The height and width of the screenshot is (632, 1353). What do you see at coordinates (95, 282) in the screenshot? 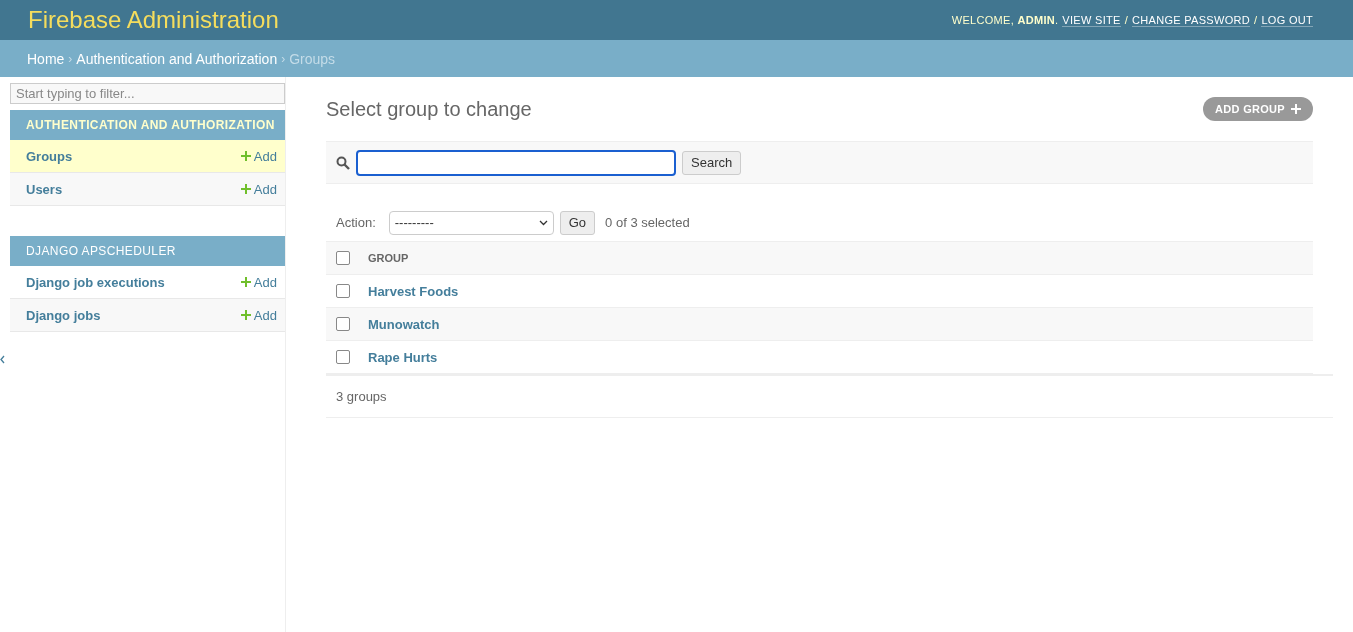
I see `model-link: Django job executions` at bounding box center [95, 282].